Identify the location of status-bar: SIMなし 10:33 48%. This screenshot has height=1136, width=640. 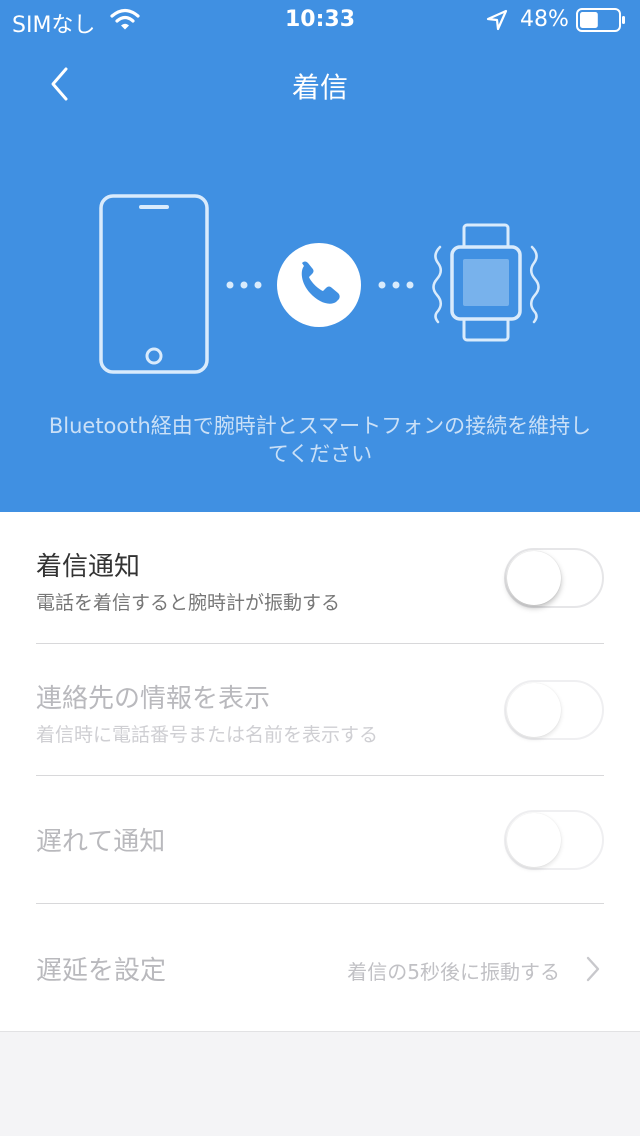
(320, 20).